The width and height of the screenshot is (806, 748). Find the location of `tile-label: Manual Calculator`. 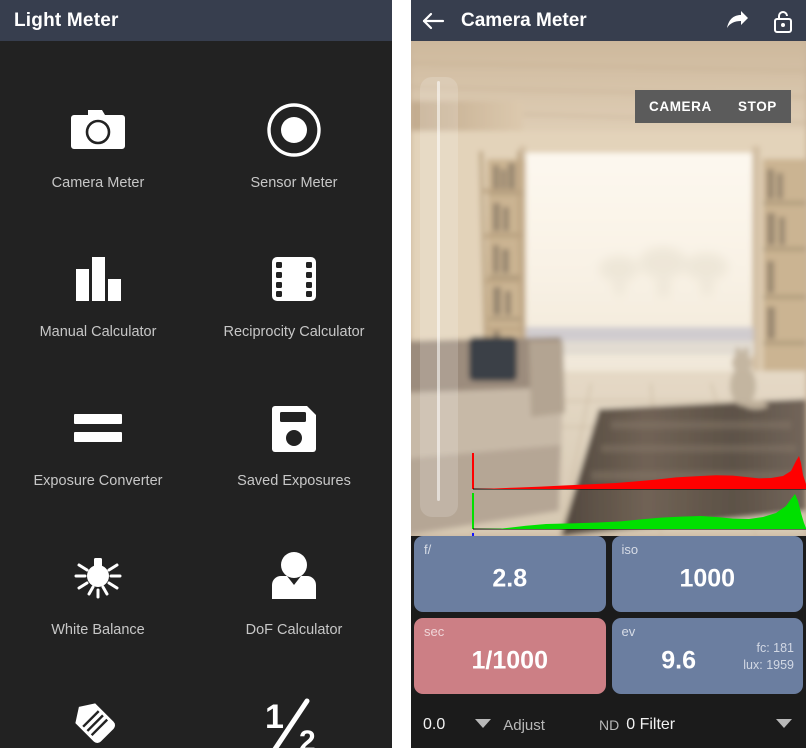

tile-label: Manual Calculator is located at coordinates (98, 332).